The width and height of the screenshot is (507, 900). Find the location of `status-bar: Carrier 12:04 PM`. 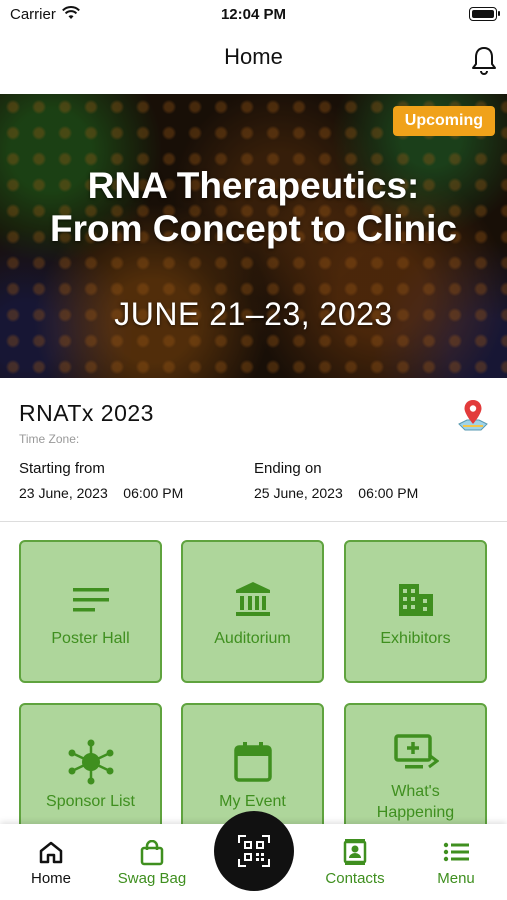

status-bar: Carrier 12:04 PM is located at coordinates (253, 15).